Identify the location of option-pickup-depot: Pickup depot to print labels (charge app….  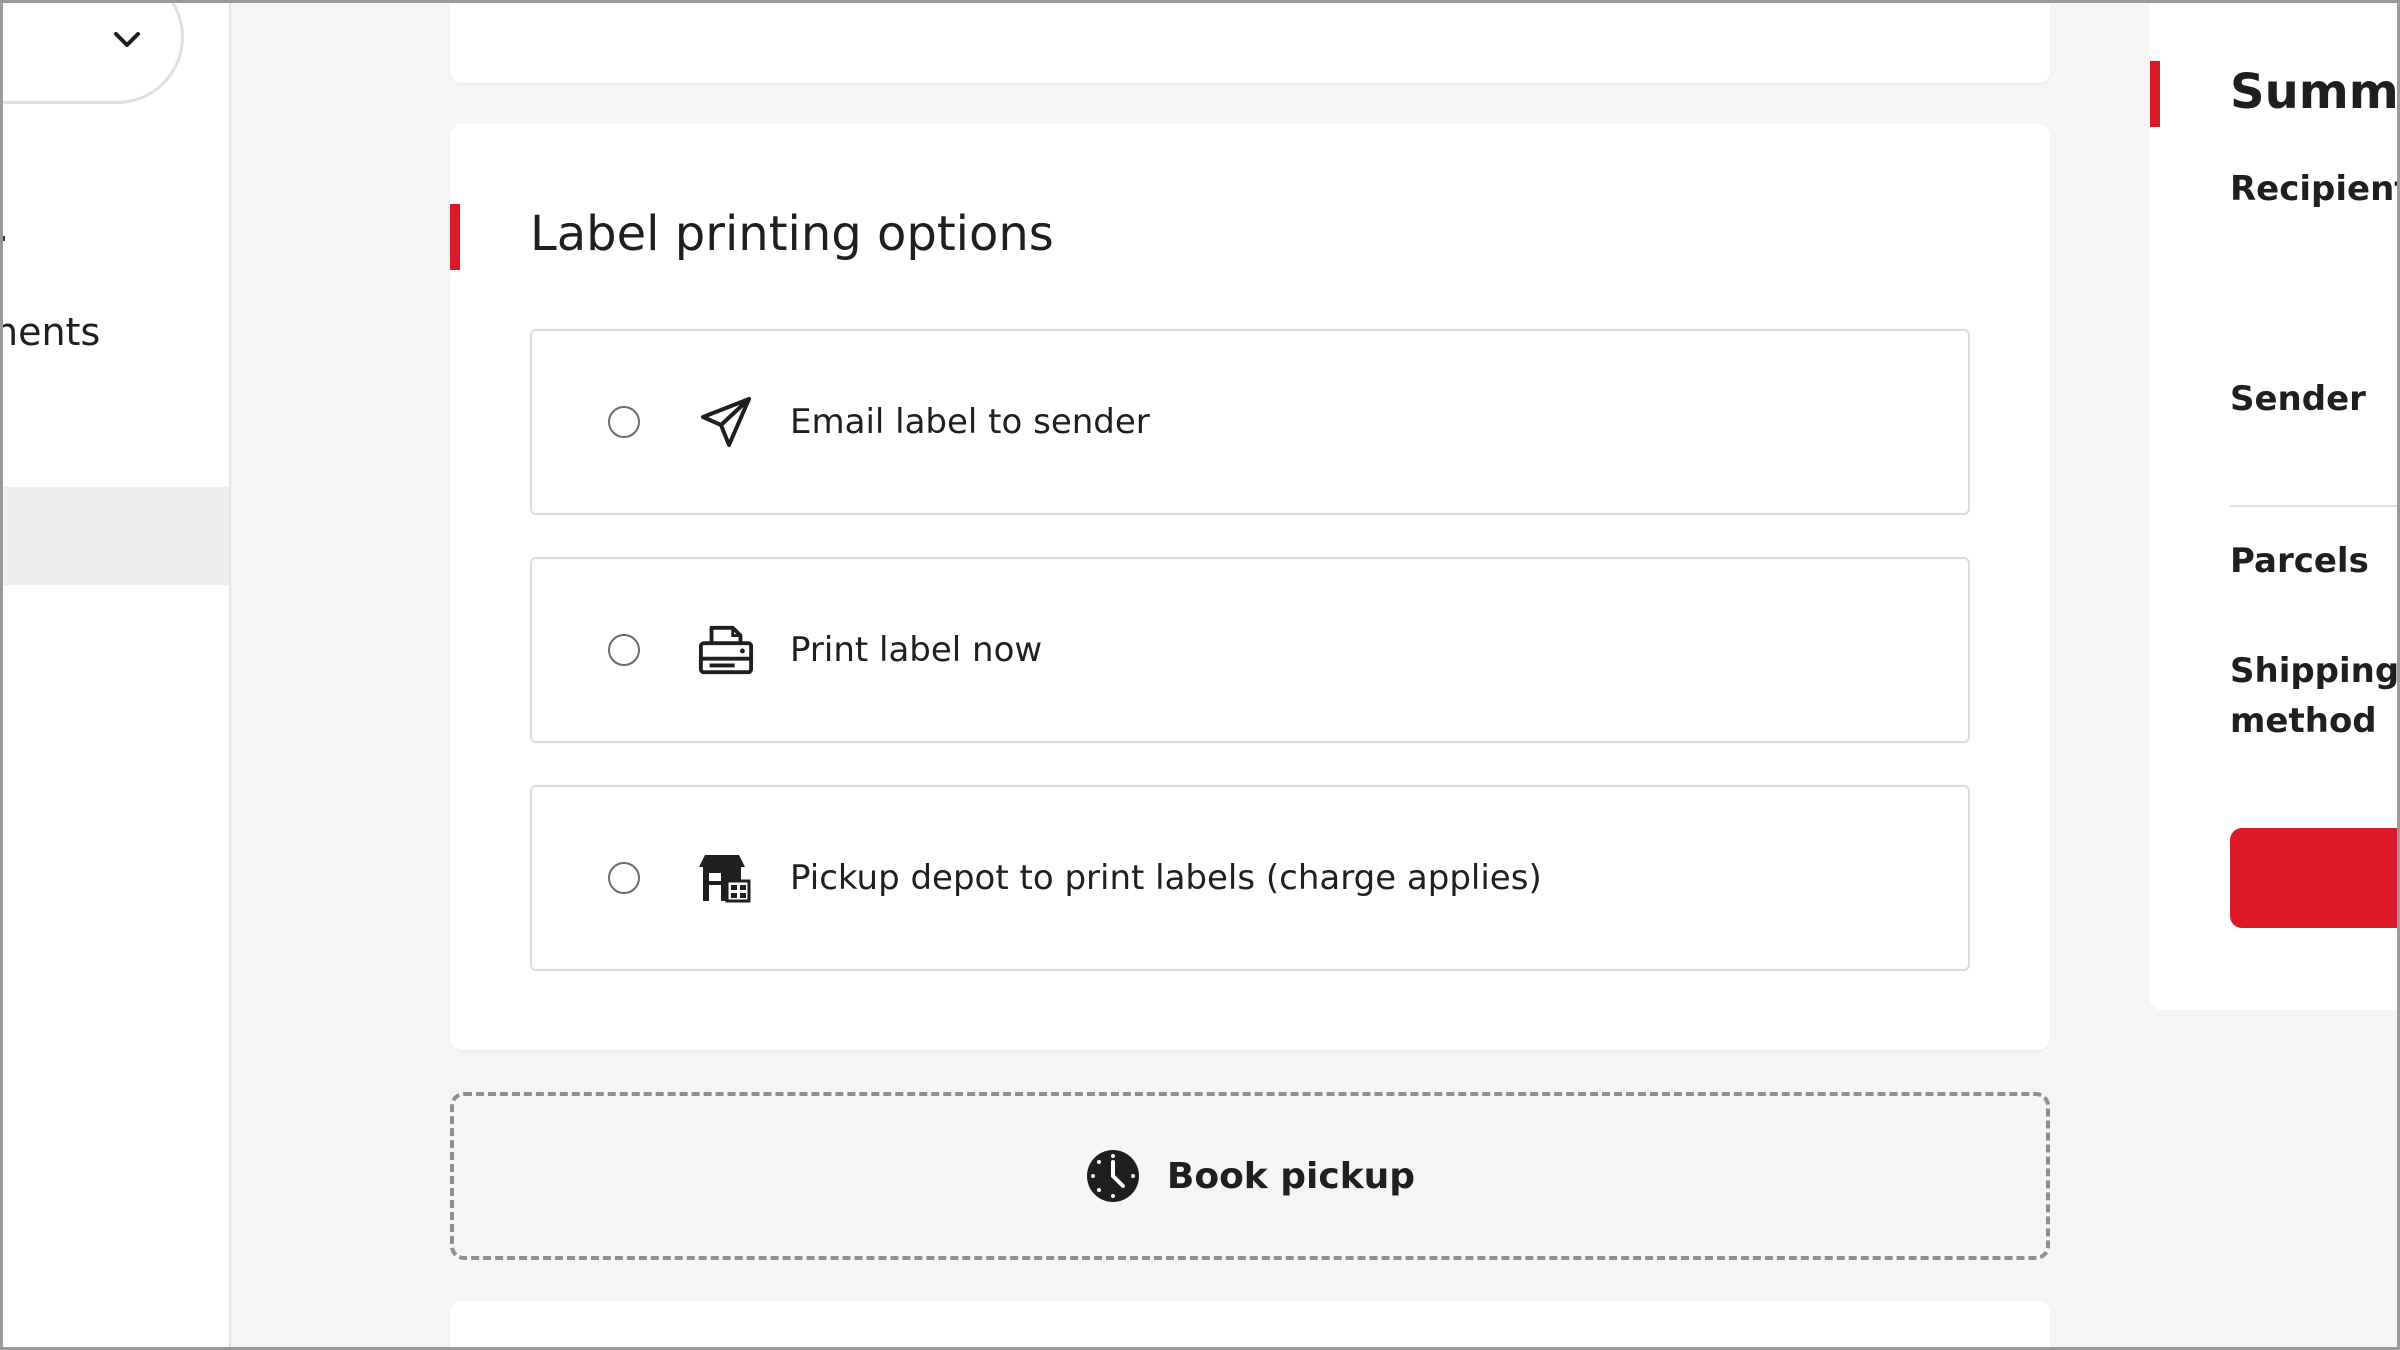
(1250, 878).